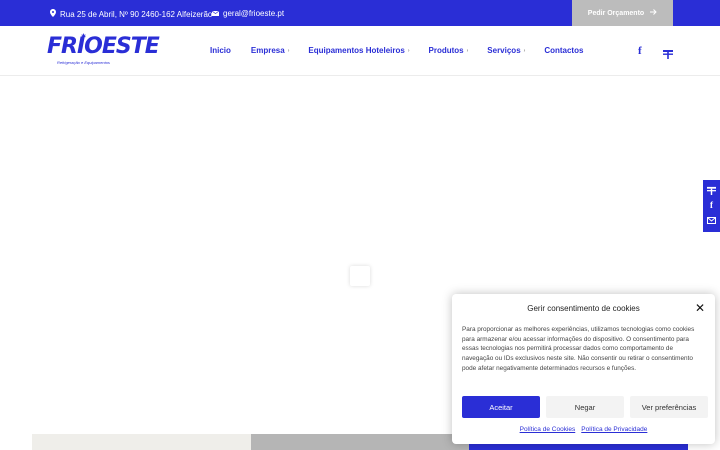 The height and width of the screenshot is (450, 720). What do you see at coordinates (614, 429) in the screenshot?
I see `privacy-policy-link: Política de Privacidade` at bounding box center [614, 429].